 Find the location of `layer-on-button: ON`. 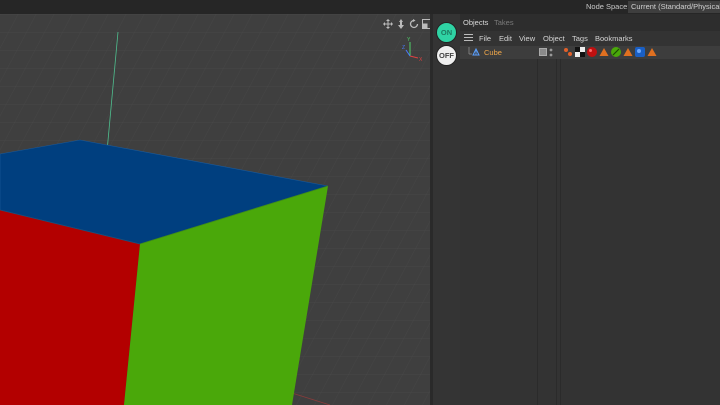

layer-on-button: ON is located at coordinates (446, 32).